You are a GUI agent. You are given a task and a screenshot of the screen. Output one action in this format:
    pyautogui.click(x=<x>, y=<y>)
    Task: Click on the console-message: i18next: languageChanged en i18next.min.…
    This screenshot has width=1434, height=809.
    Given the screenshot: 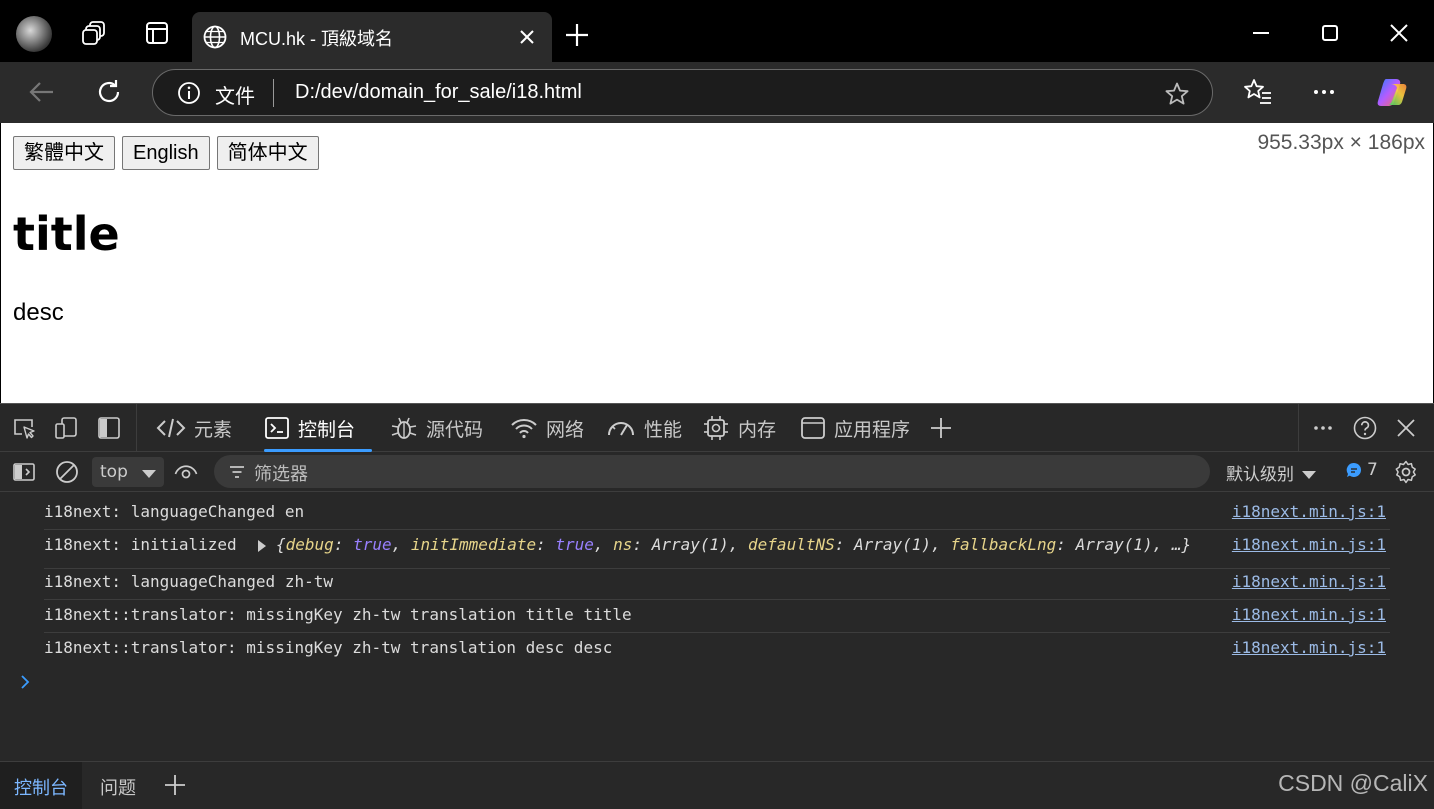 What is the action you would take?
    pyautogui.click(x=717, y=516)
    